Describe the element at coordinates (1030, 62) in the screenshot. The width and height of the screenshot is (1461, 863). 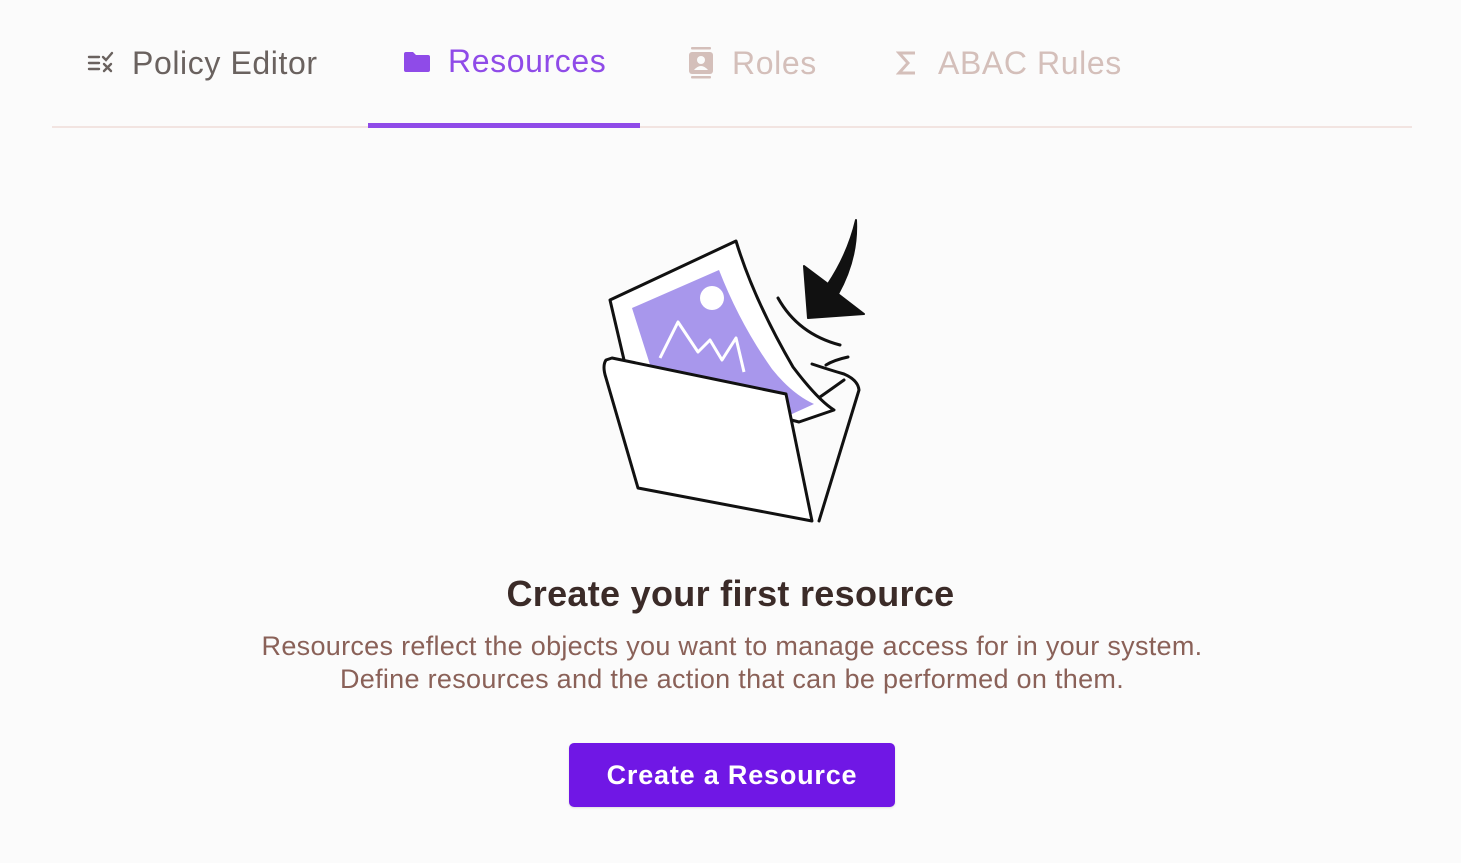
I see `tab-label: ABAC Rules` at that location.